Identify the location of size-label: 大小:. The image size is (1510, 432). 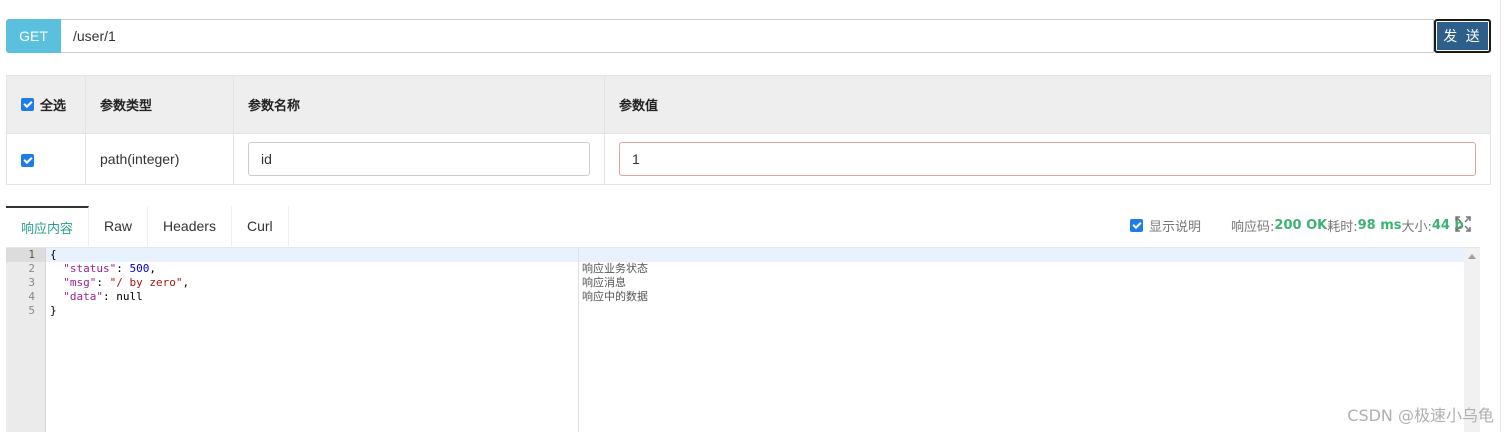
(1416, 227).